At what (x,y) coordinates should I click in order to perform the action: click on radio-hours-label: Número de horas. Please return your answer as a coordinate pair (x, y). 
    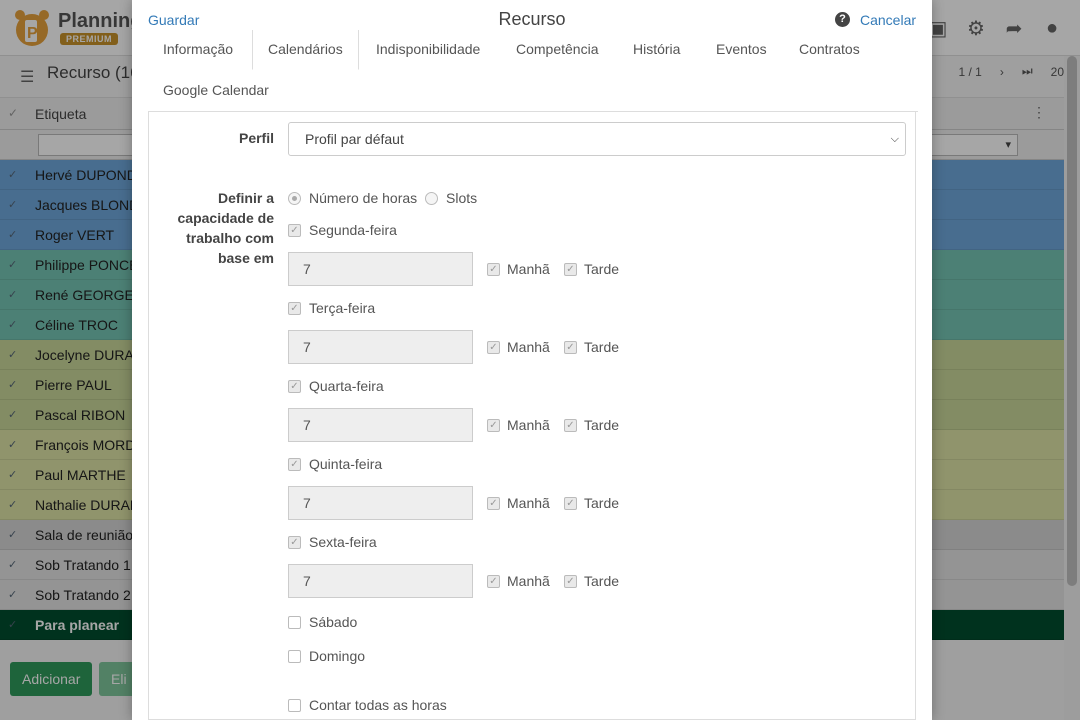
    Looking at the image, I should click on (363, 198).